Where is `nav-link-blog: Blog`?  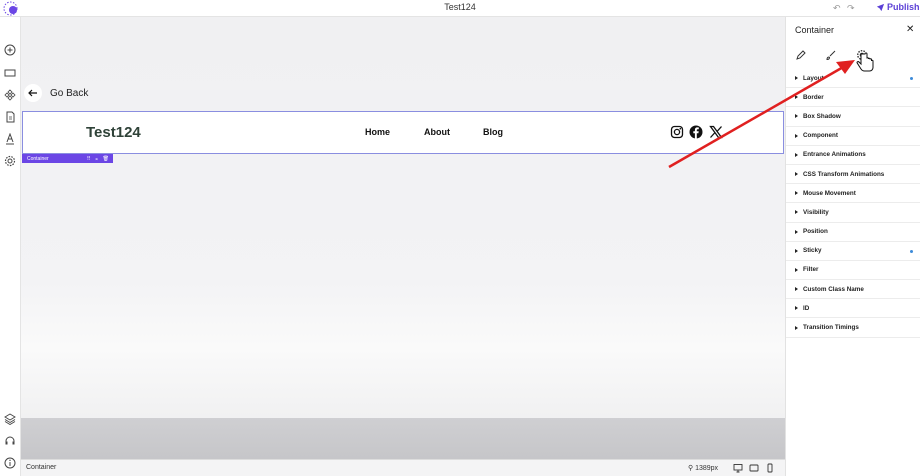 nav-link-blog: Blog is located at coordinates (493, 132).